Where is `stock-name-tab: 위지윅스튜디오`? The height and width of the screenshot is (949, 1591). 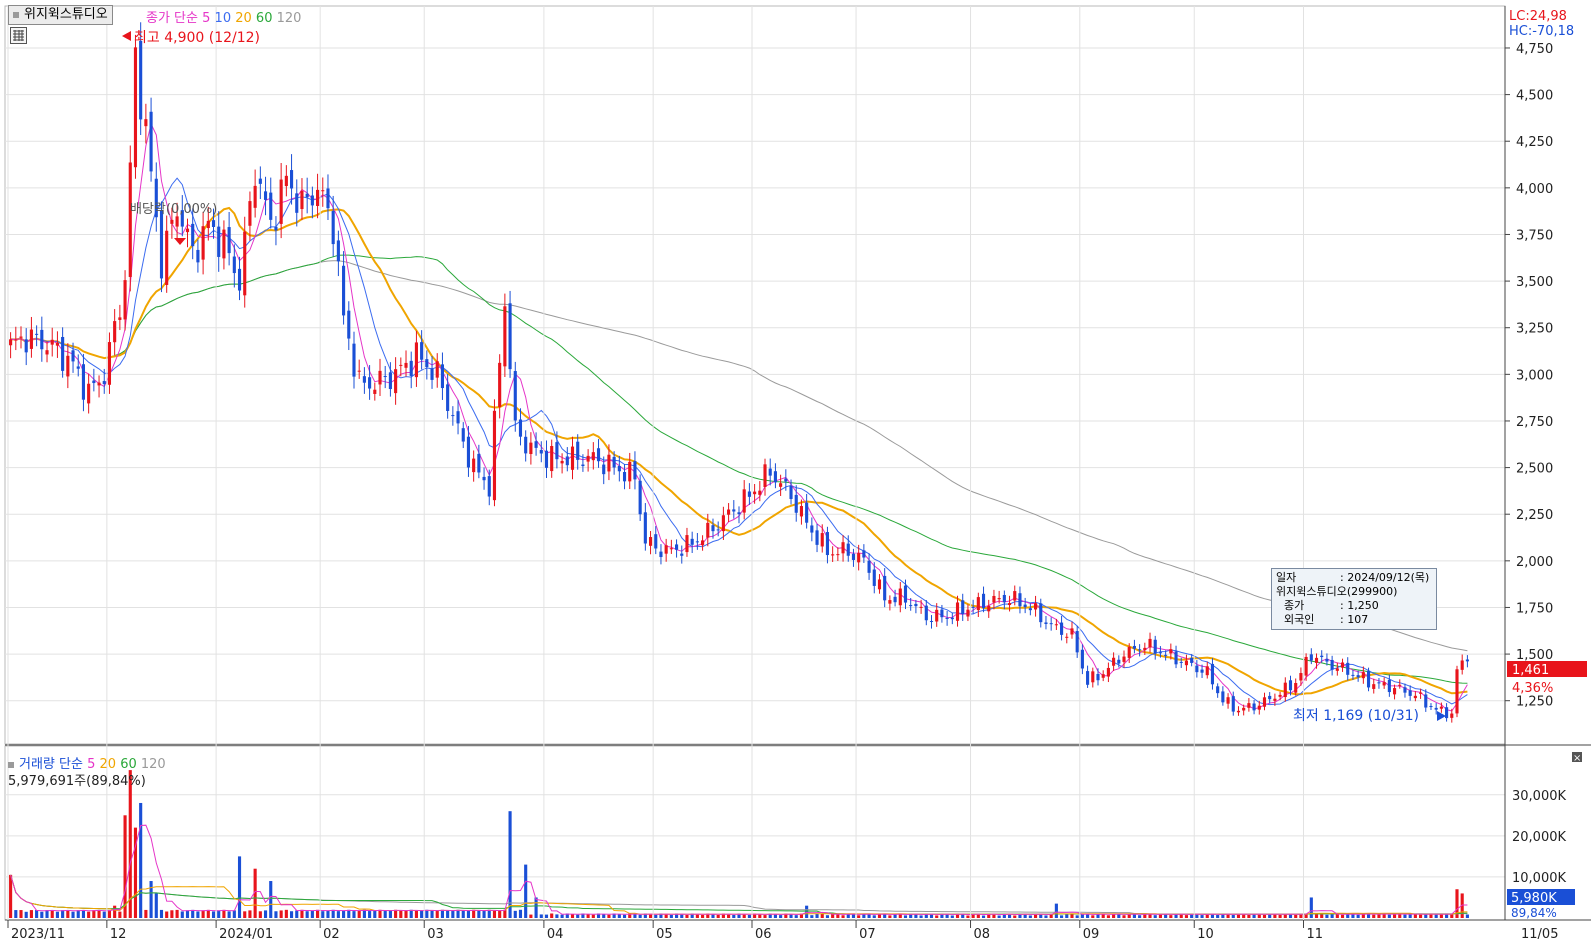
stock-name-tab: 위지윅스튜디오 is located at coordinates (60, 15).